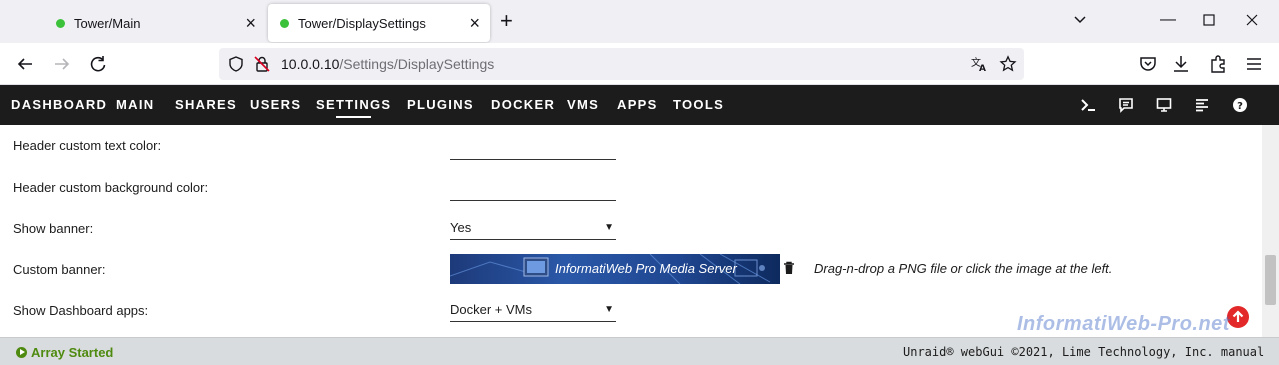 This screenshot has width=1279, height=365. I want to click on menu-item-vms: VMS, so click(583, 105).